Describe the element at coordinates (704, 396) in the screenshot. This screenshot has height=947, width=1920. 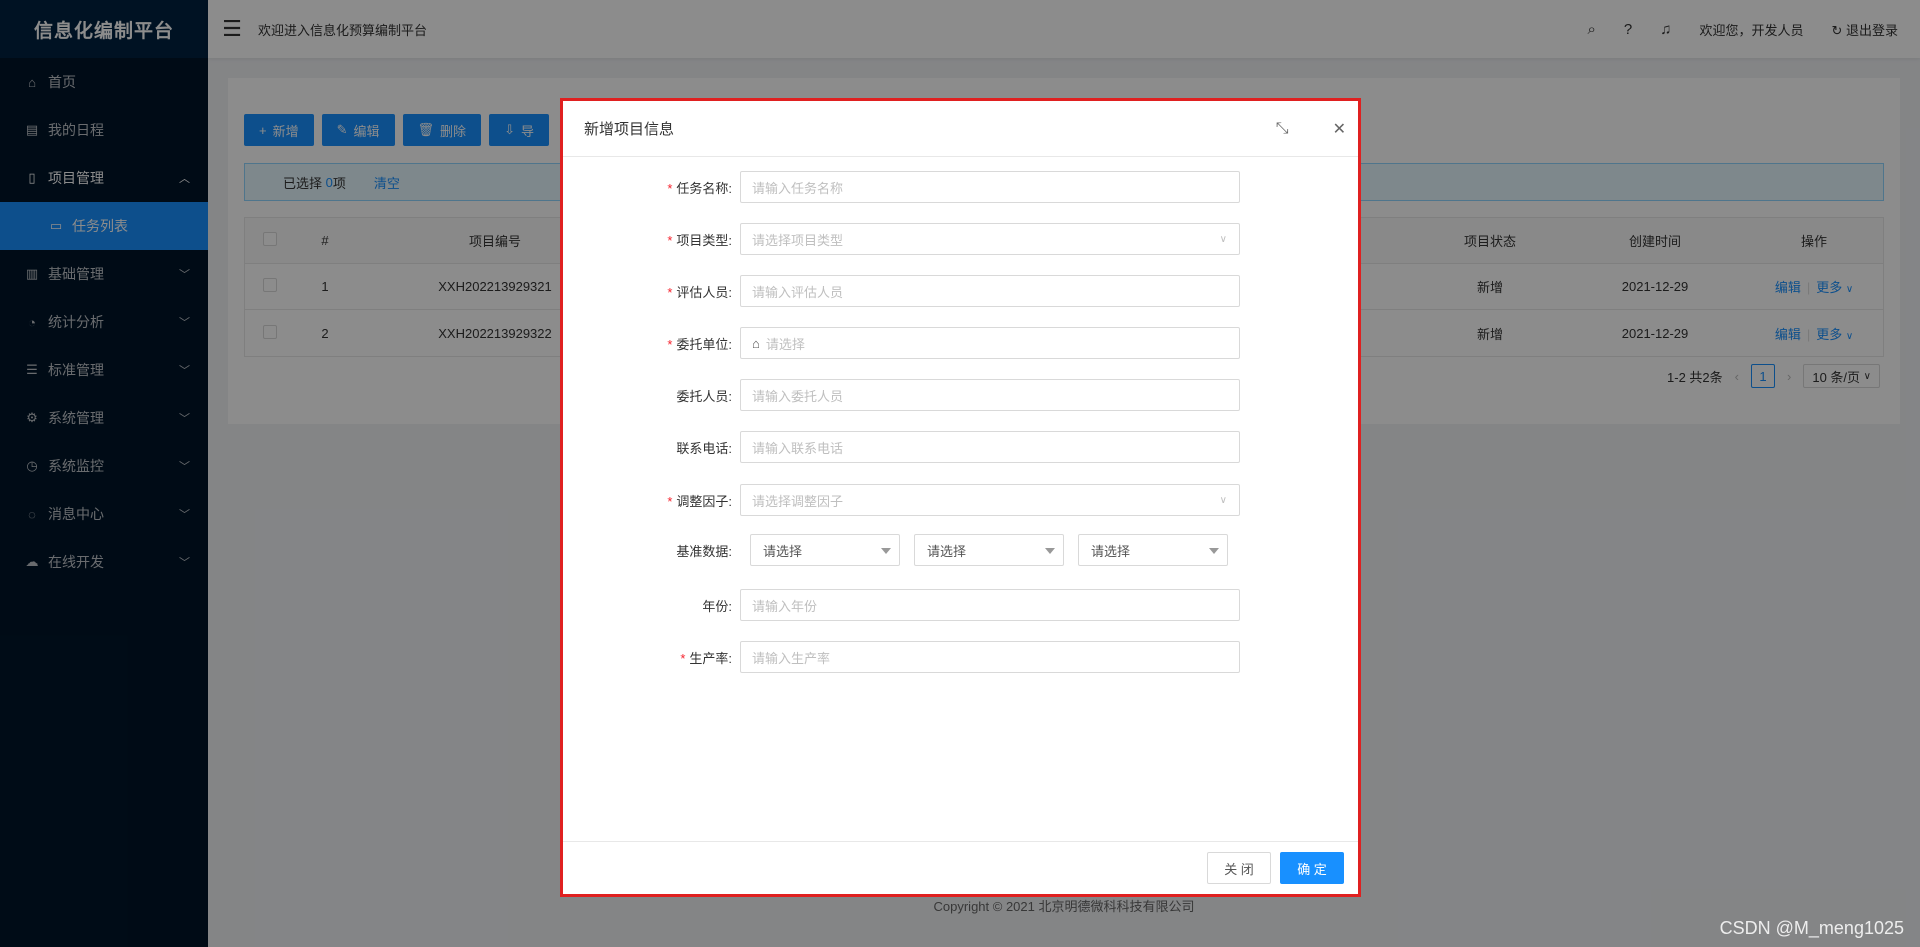
I see `form-label-text: 委托人员:` at that location.